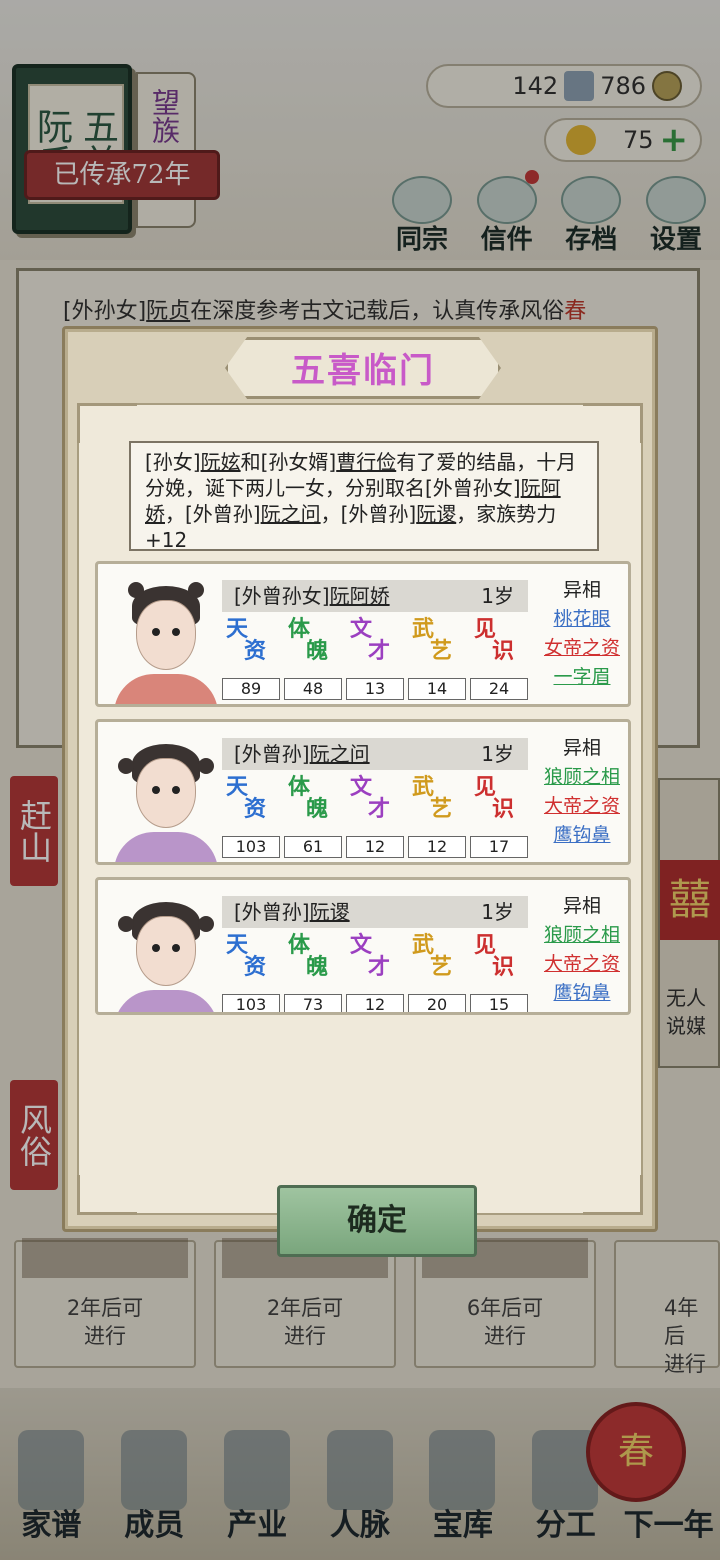  I want to click on stat-value: 73, so click(313, 1003).